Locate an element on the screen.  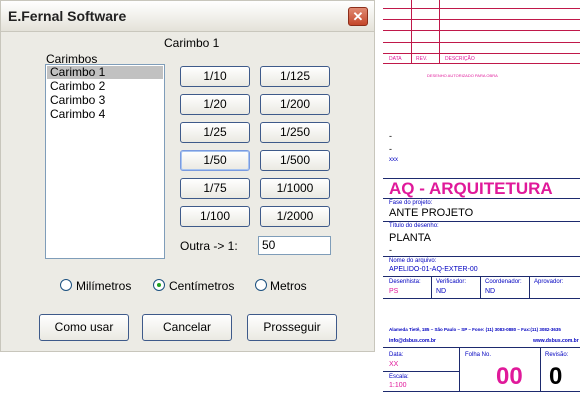
outra-scale-input: 50 is located at coordinates (294, 245).